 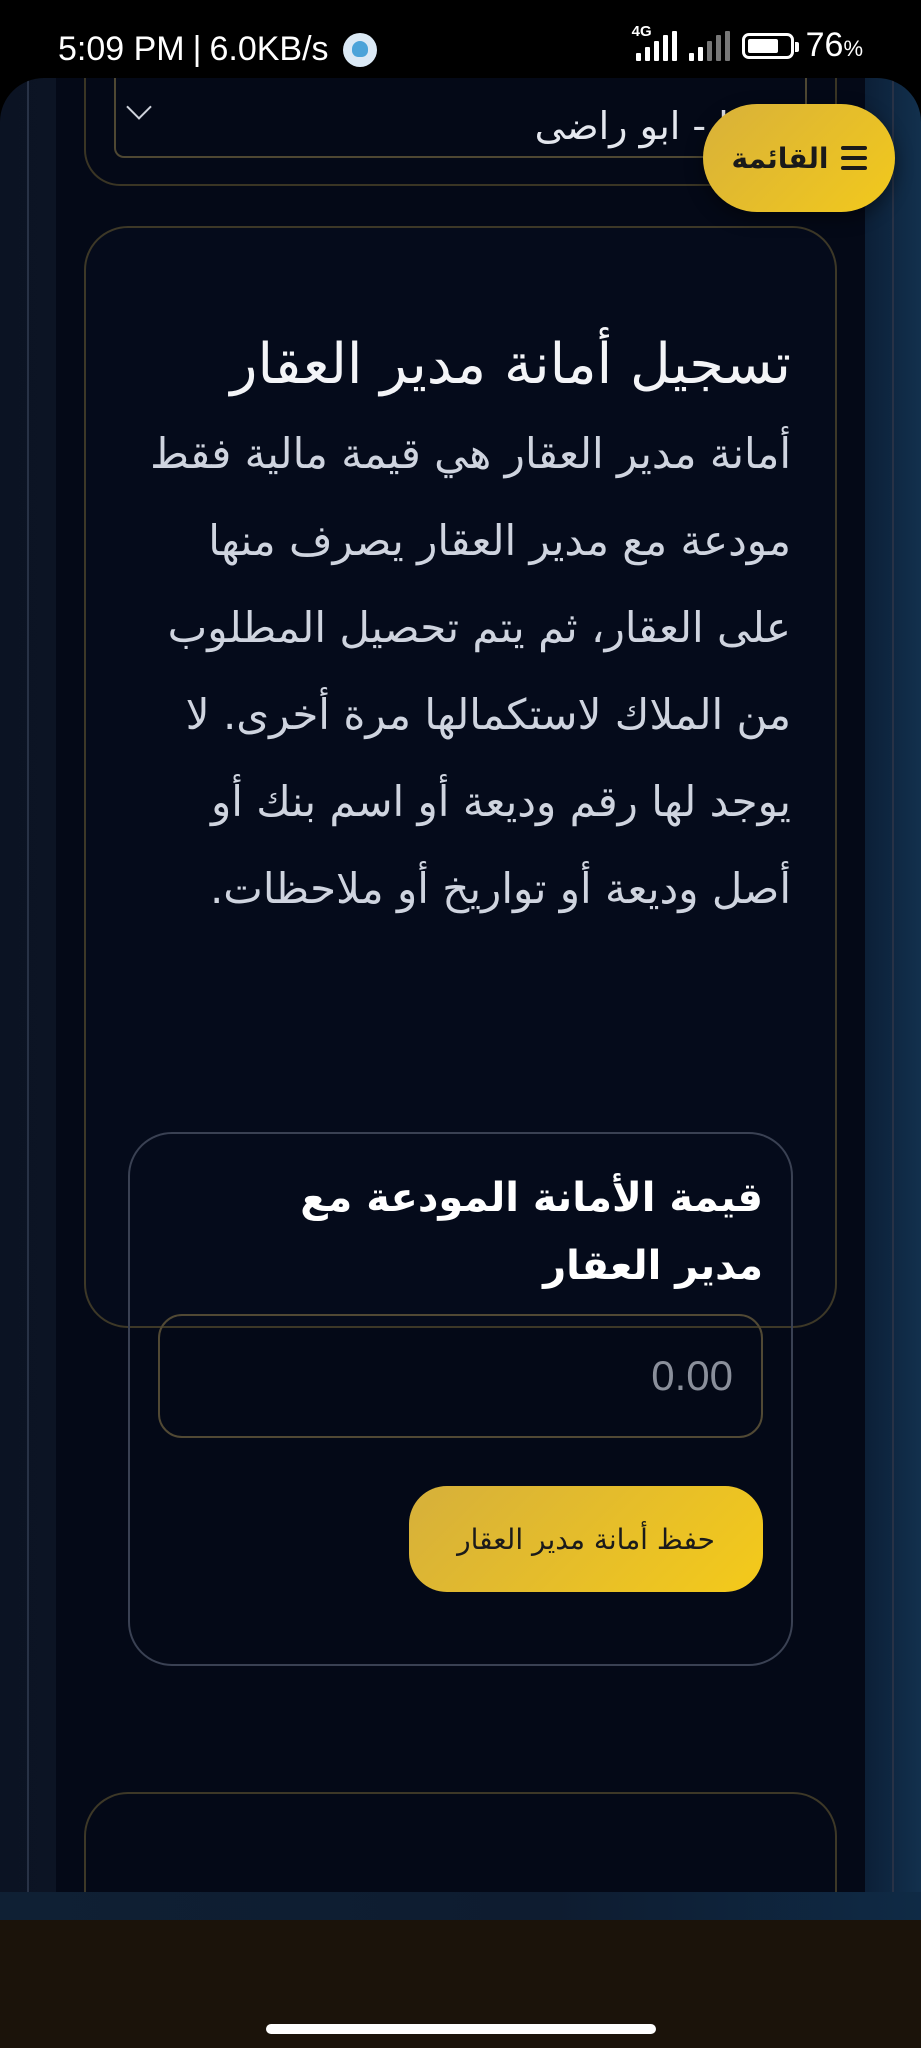 What do you see at coordinates (460, 1906) in the screenshot?
I see `bottom-strip` at bounding box center [460, 1906].